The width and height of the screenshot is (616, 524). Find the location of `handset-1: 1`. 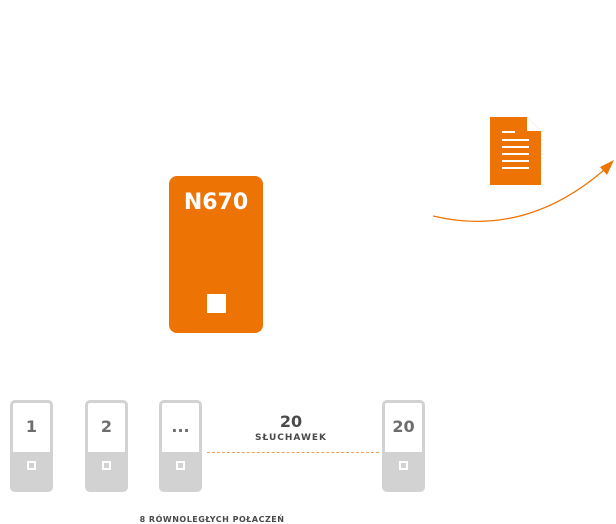

handset-1: 1 is located at coordinates (31, 446).